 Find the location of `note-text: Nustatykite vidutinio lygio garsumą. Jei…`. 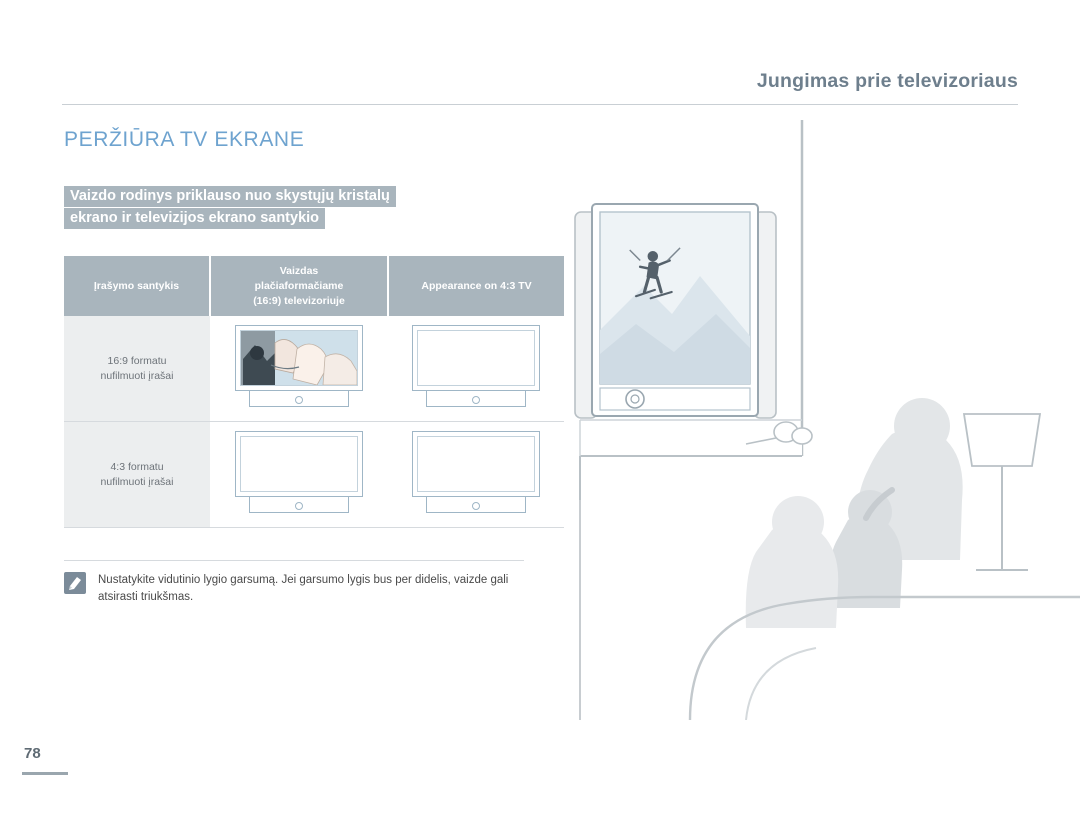

note-text: Nustatykite vidutinio lygio garsumą. Jei… is located at coordinates (303, 588).